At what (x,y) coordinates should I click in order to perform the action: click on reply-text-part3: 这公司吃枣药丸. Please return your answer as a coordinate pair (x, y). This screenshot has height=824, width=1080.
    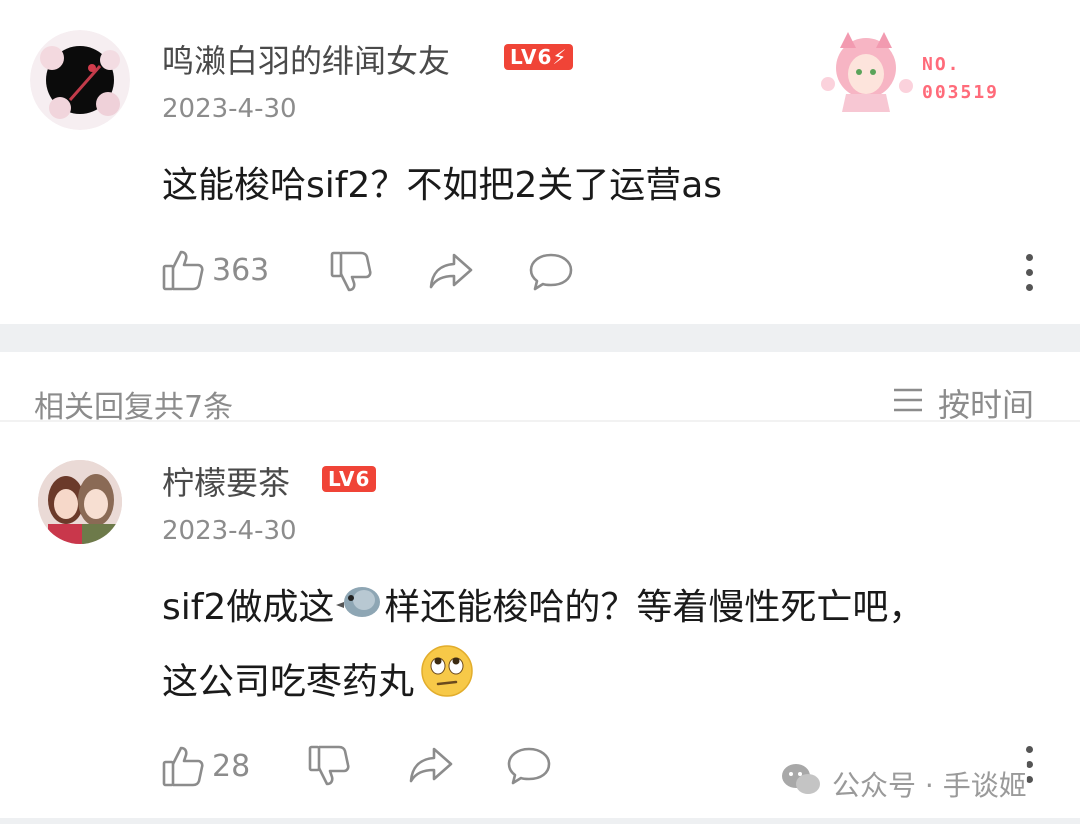
    Looking at the image, I should click on (288, 682).